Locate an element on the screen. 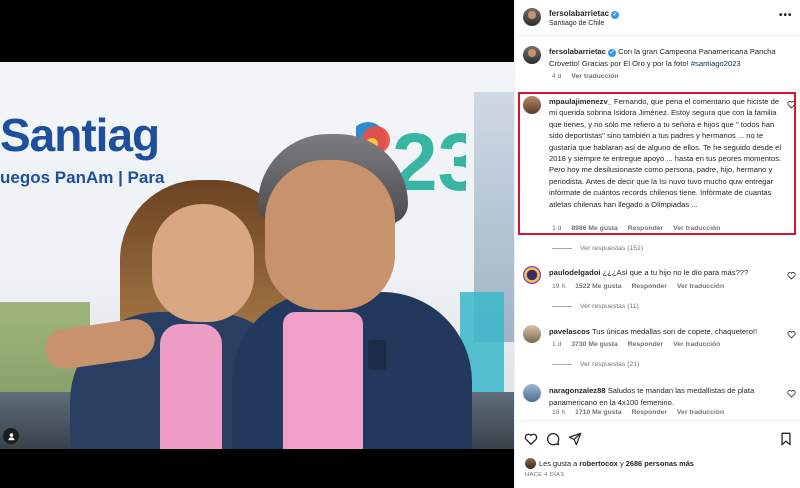 This screenshot has width=800, height=488. post-location: Santiago de Chile is located at coordinates (576, 23).